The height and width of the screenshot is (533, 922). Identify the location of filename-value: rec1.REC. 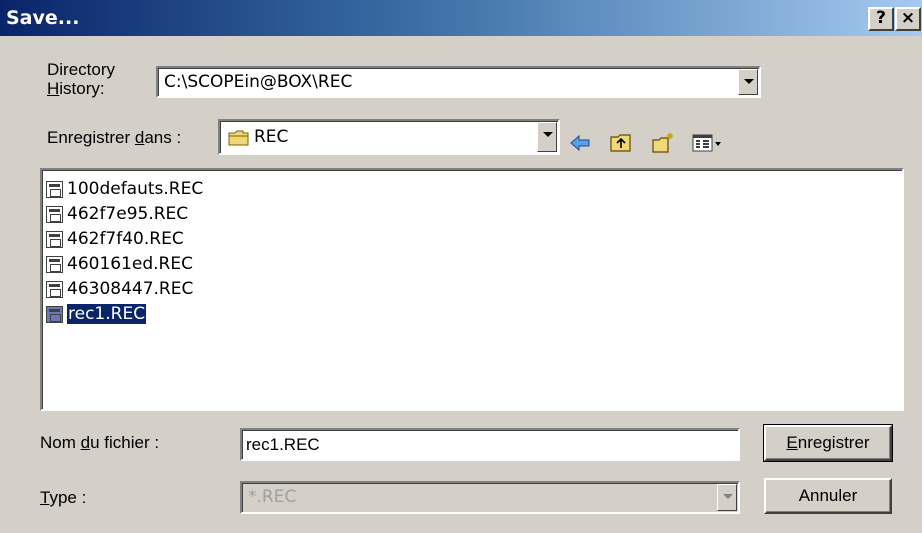
(283, 444).